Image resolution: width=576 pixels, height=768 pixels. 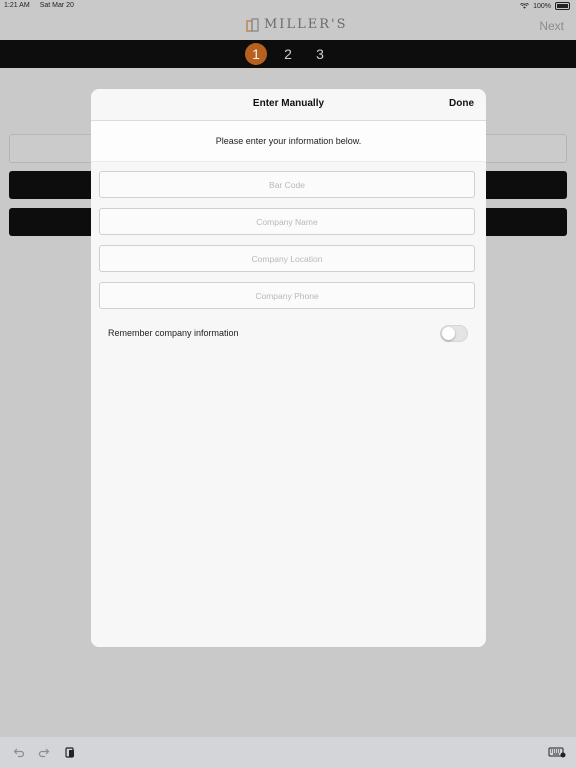 I want to click on company-name-field, so click(x=287, y=221).